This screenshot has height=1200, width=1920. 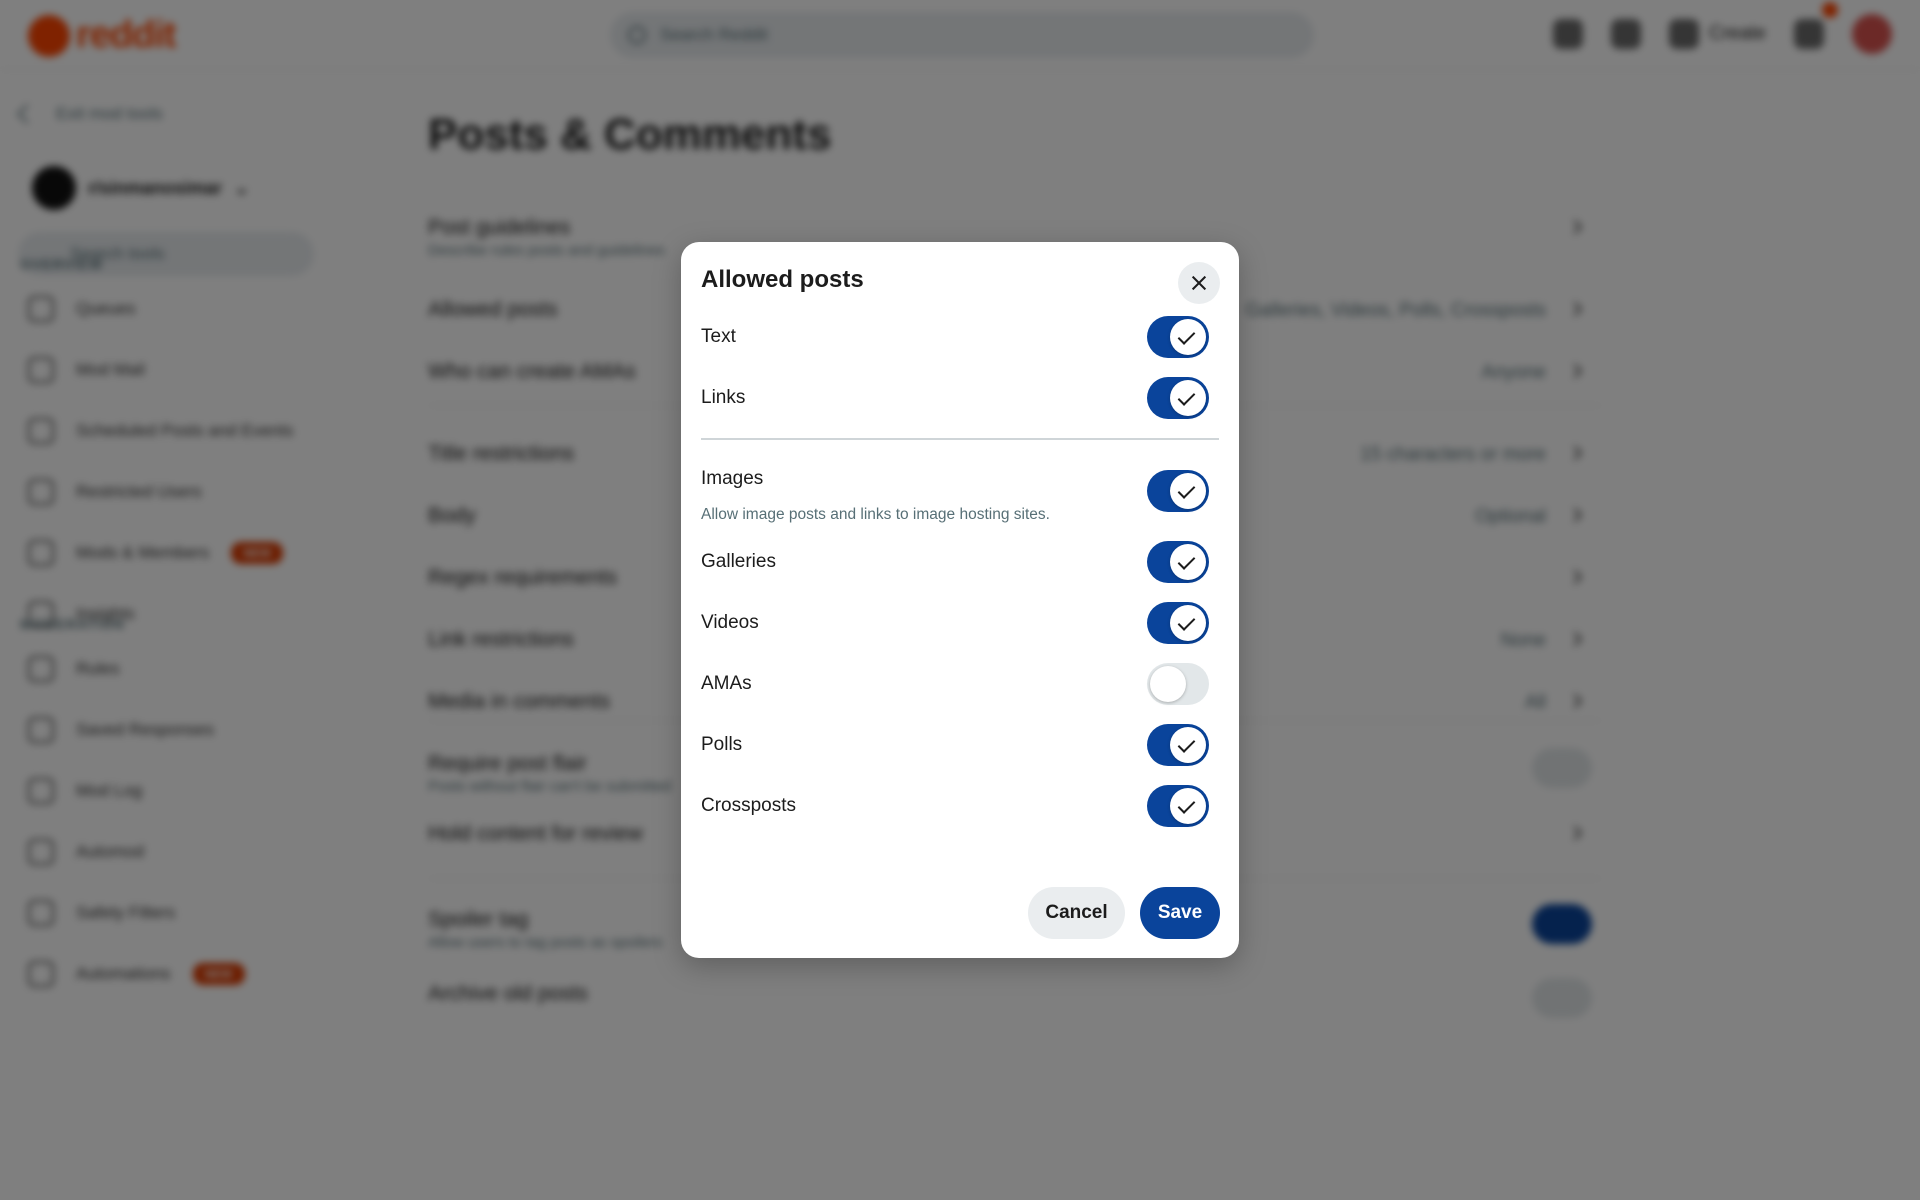 I want to click on option-links: Links, so click(x=960, y=398).